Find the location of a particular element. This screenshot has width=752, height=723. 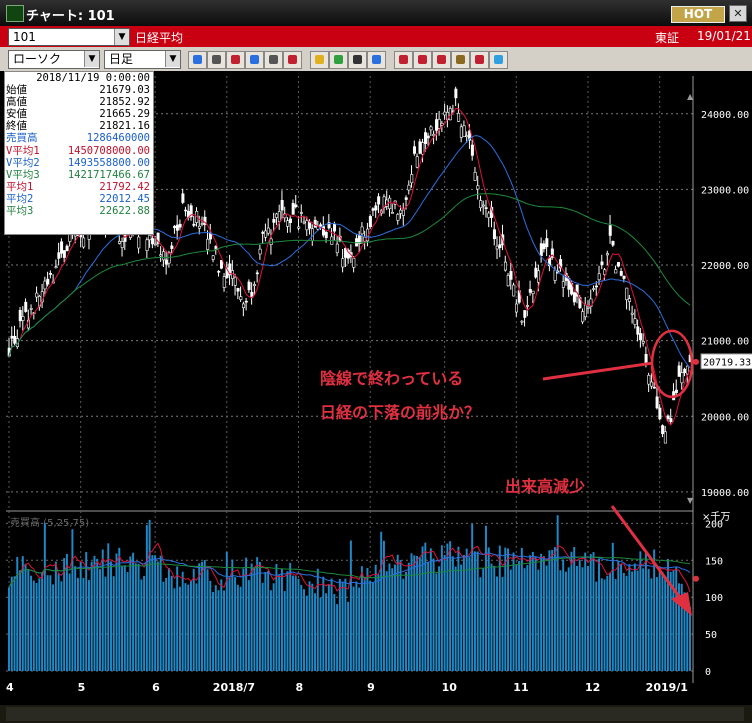

ohlc-value: 1421717466.67 is located at coordinates (108, 174).